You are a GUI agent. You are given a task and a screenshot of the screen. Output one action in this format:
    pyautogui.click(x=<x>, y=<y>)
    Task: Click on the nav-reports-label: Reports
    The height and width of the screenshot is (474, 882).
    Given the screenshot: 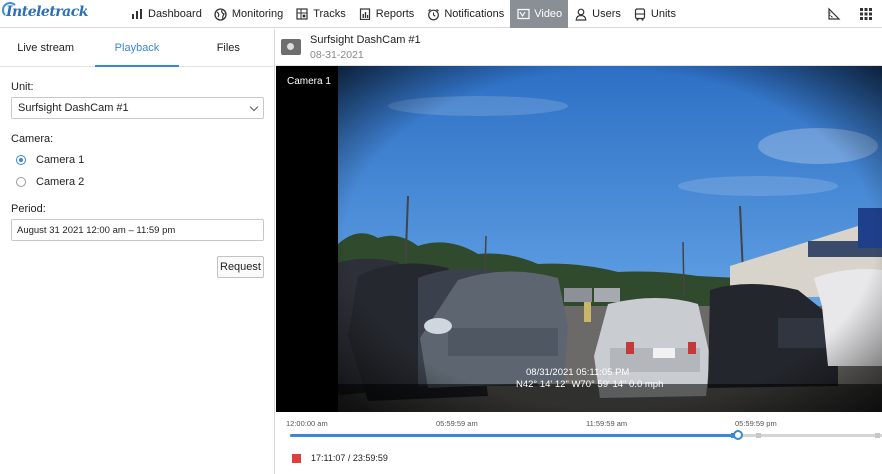 What is the action you would take?
    pyautogui.click(x=395, y=14)
    